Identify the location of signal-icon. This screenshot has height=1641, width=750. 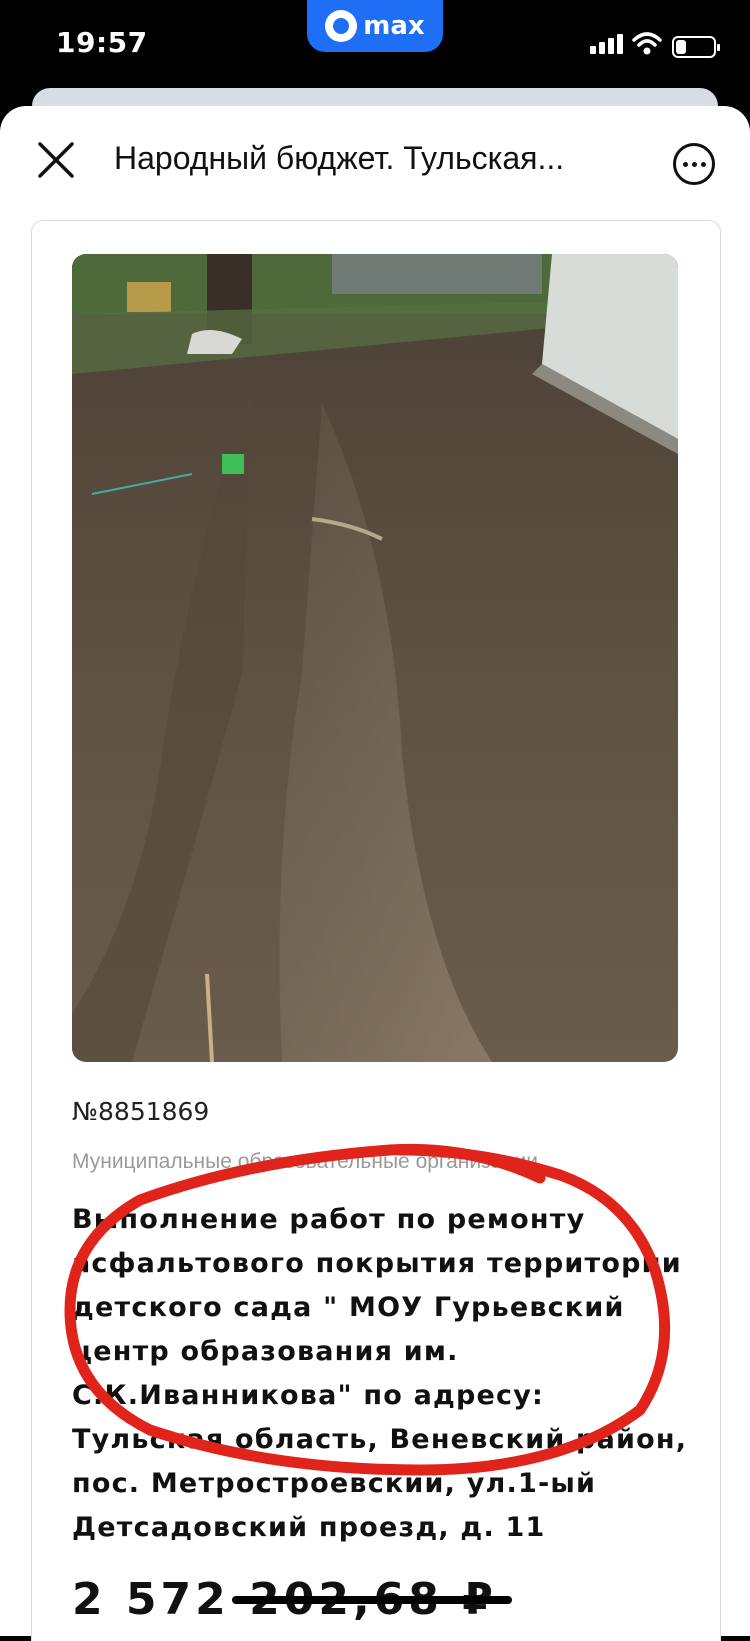
(606, 44).